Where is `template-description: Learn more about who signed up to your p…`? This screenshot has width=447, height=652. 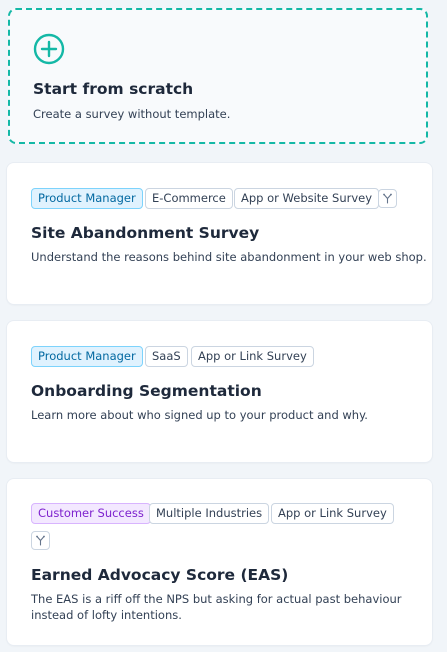 template-description: Learn more about who signed up to your p… is located at coordinates (199, 415).